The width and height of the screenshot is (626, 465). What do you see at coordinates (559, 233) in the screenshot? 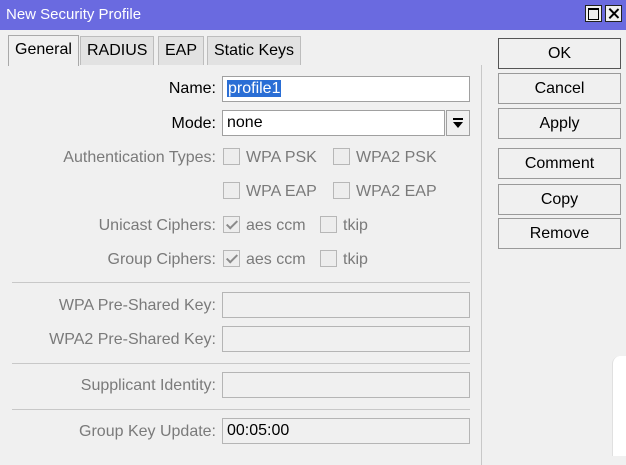
I see `remove-button: Remove` at bounding box center [559, 233].